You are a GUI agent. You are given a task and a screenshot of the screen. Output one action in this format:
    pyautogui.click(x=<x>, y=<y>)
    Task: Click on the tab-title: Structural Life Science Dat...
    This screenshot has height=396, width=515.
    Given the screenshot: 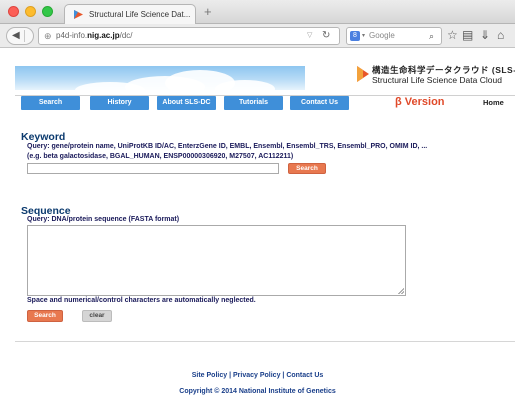 What is the action you would take?
    pyautogui.click(x=140, y=14)
    